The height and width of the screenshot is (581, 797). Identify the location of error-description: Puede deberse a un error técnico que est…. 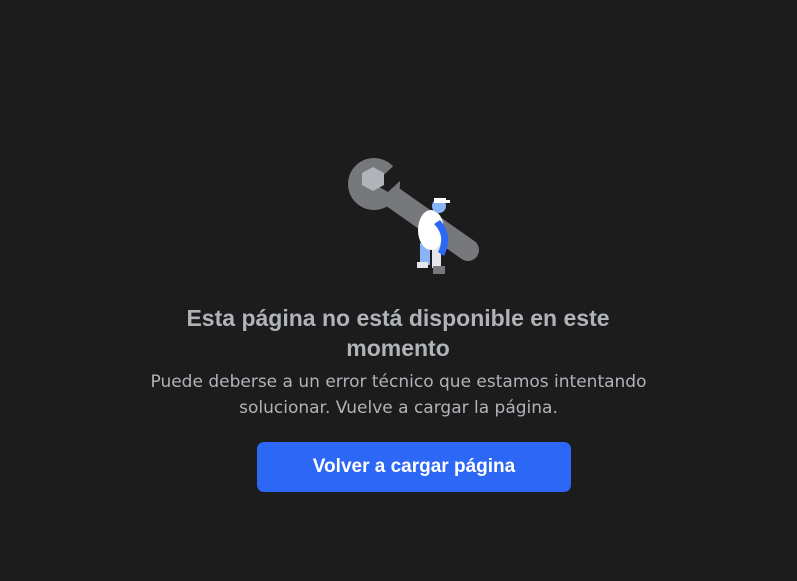
(398, 395).